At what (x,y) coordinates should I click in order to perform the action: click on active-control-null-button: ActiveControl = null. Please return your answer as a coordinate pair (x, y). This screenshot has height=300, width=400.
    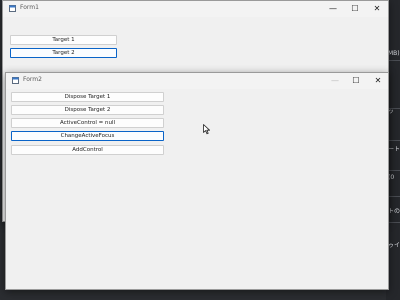
    Looking at the image, I should click on (87, 123).